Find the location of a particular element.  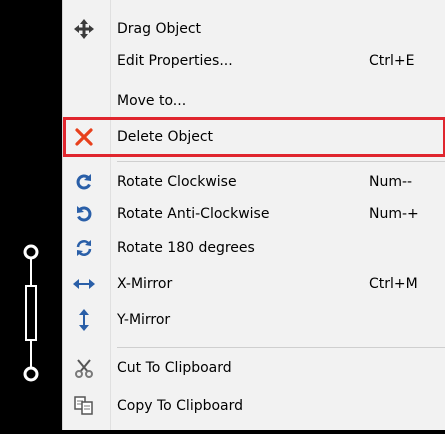

rotate-180-icon is located at coordinates (84, 248).